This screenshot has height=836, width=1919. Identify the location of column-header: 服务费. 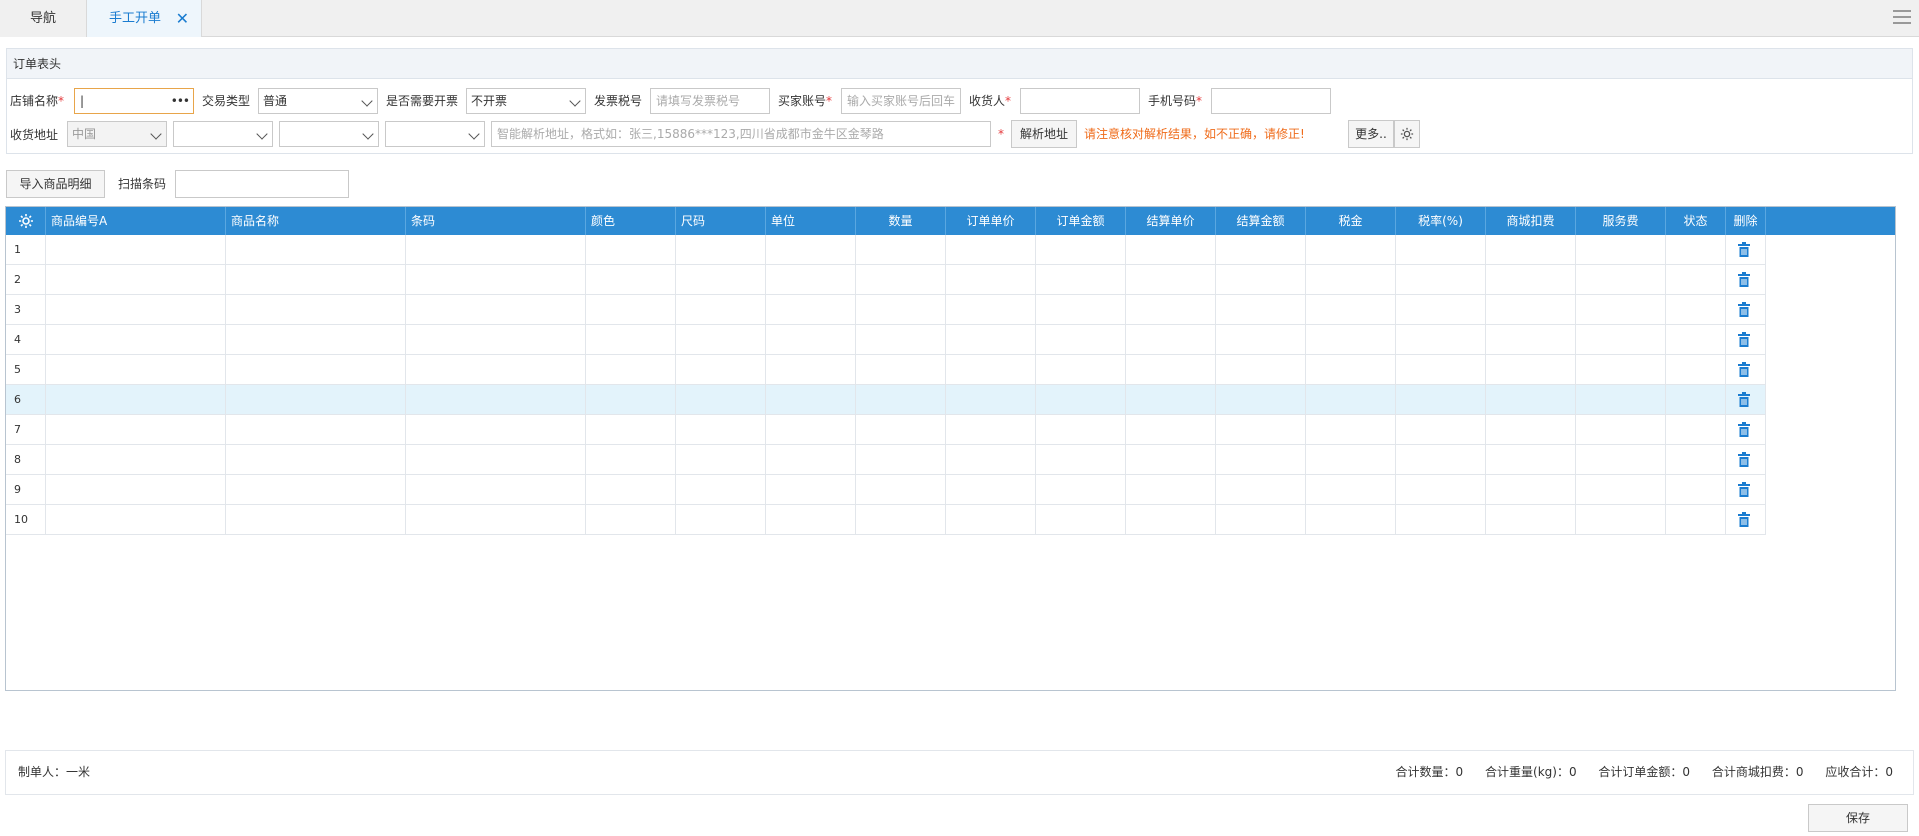
(1621, 221).